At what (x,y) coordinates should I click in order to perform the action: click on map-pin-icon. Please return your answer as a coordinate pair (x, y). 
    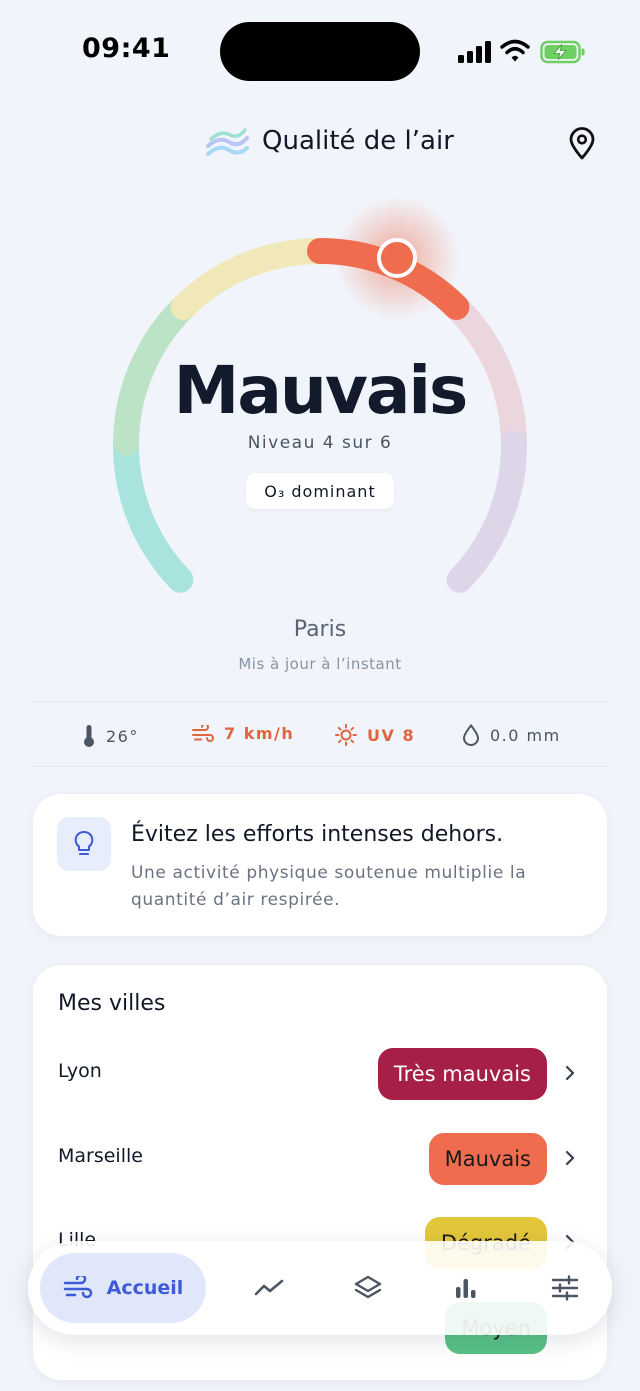
    Looking at the image, I should click on (582, 143).